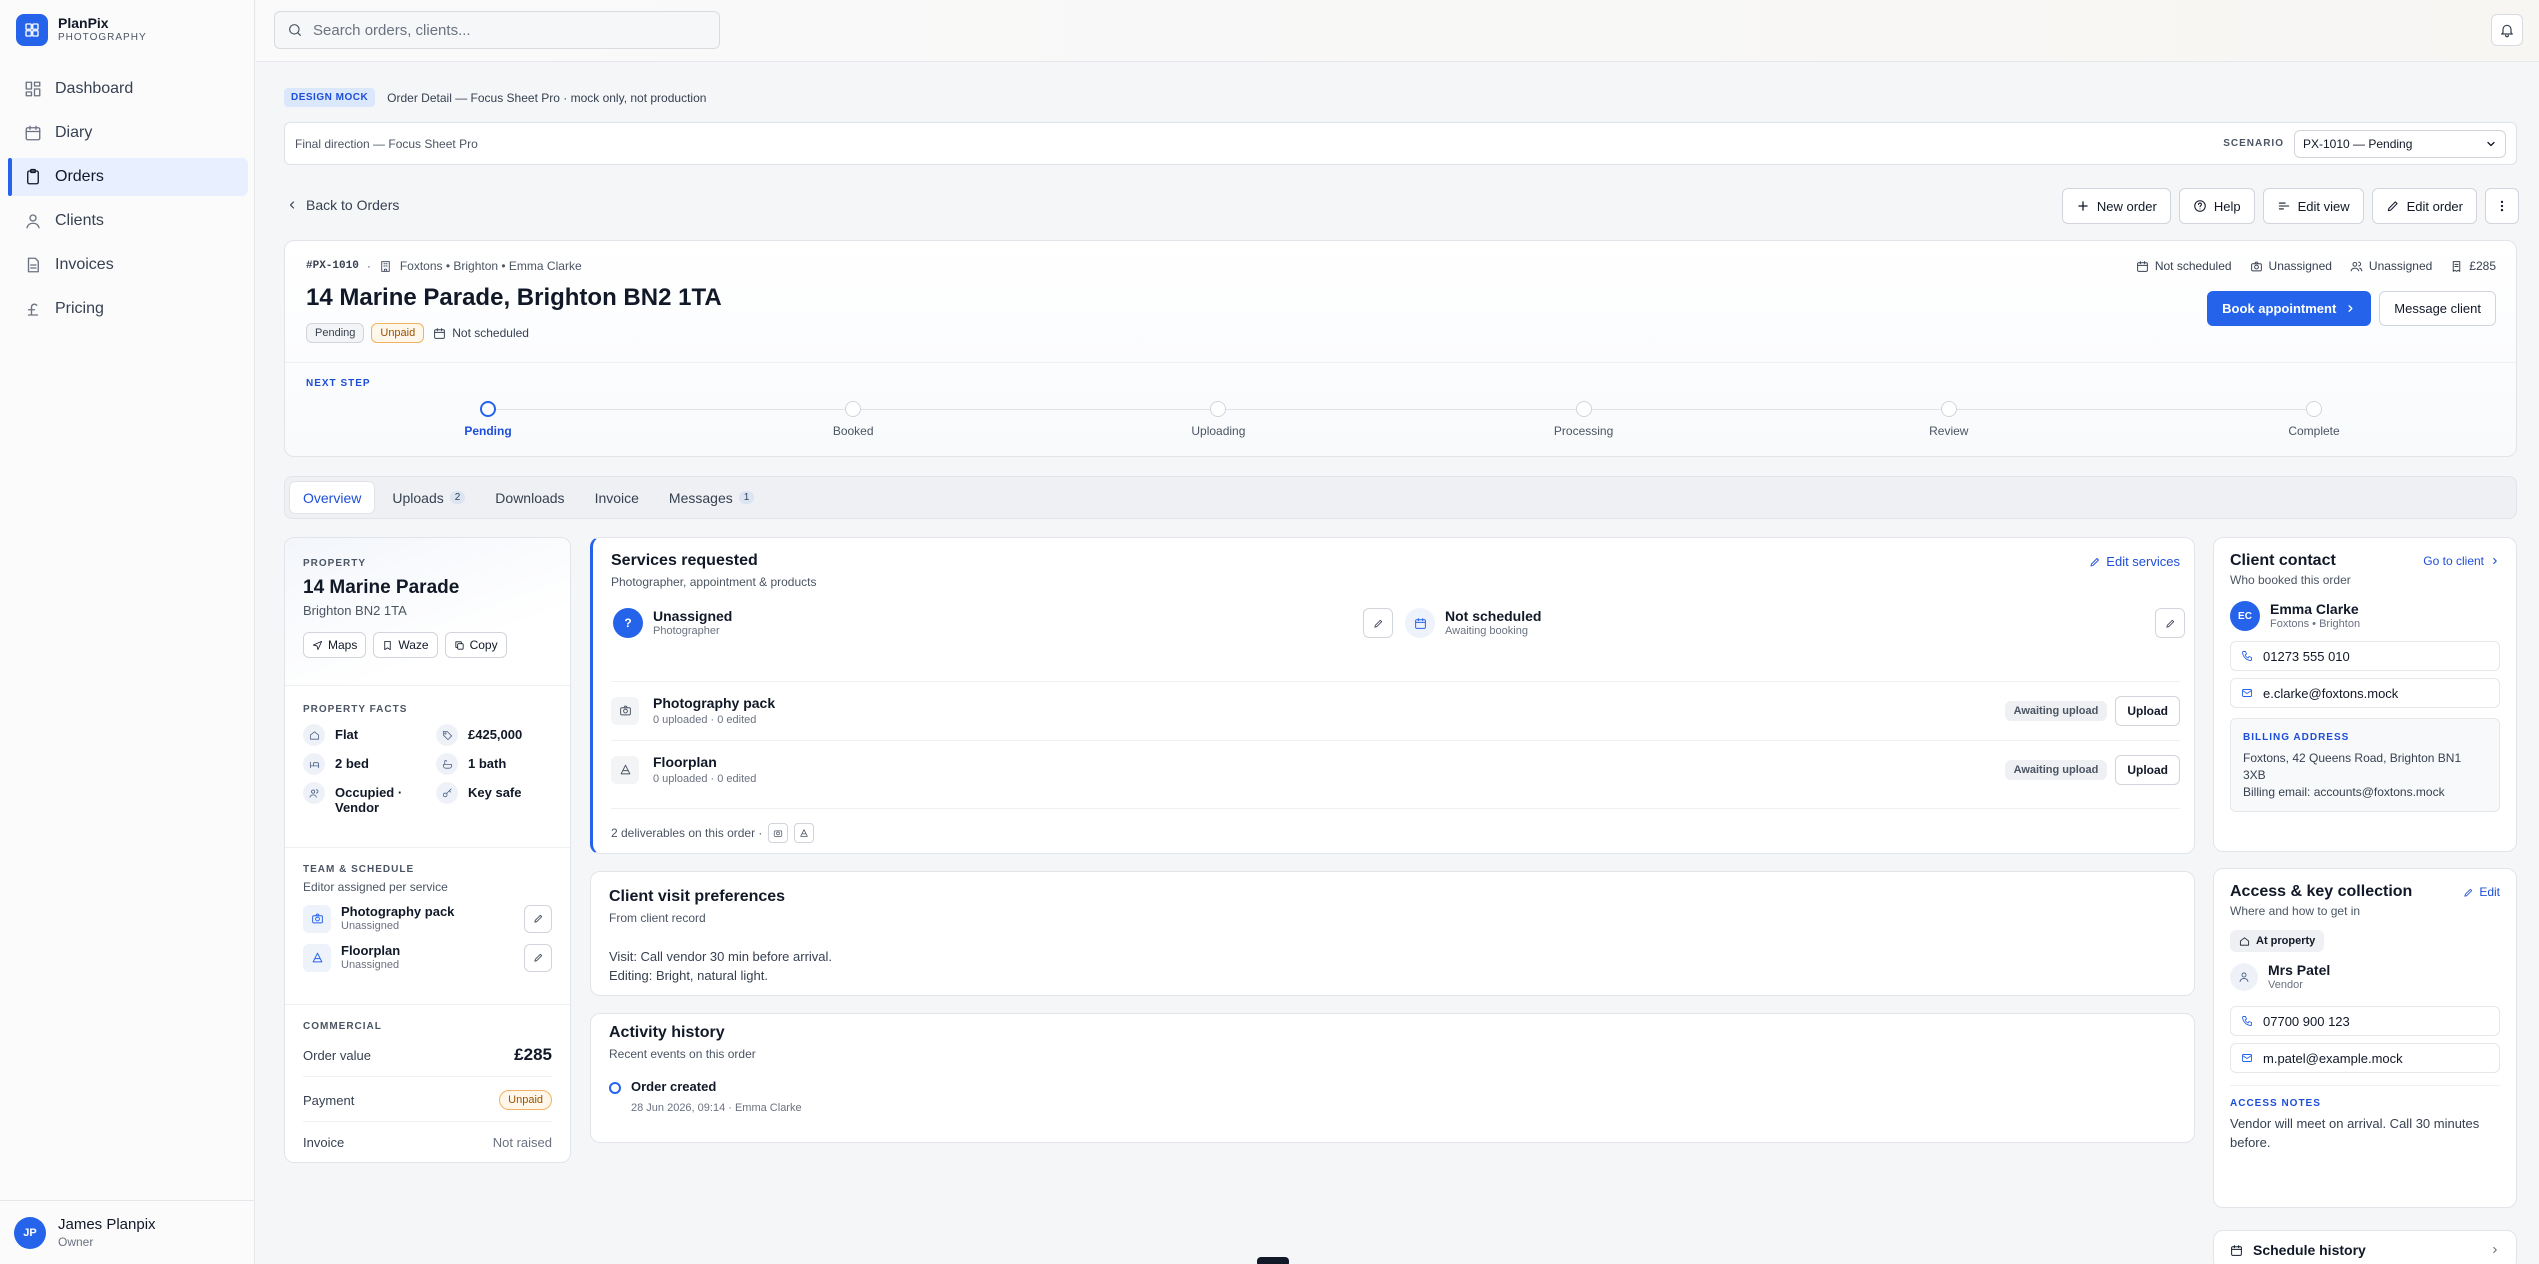 This screenshot has height=1264, width=2539. What do you see at coordinates (369, 735) in the screenshot?
I see `fact-type: Flat` at bounding box center [369, 735].